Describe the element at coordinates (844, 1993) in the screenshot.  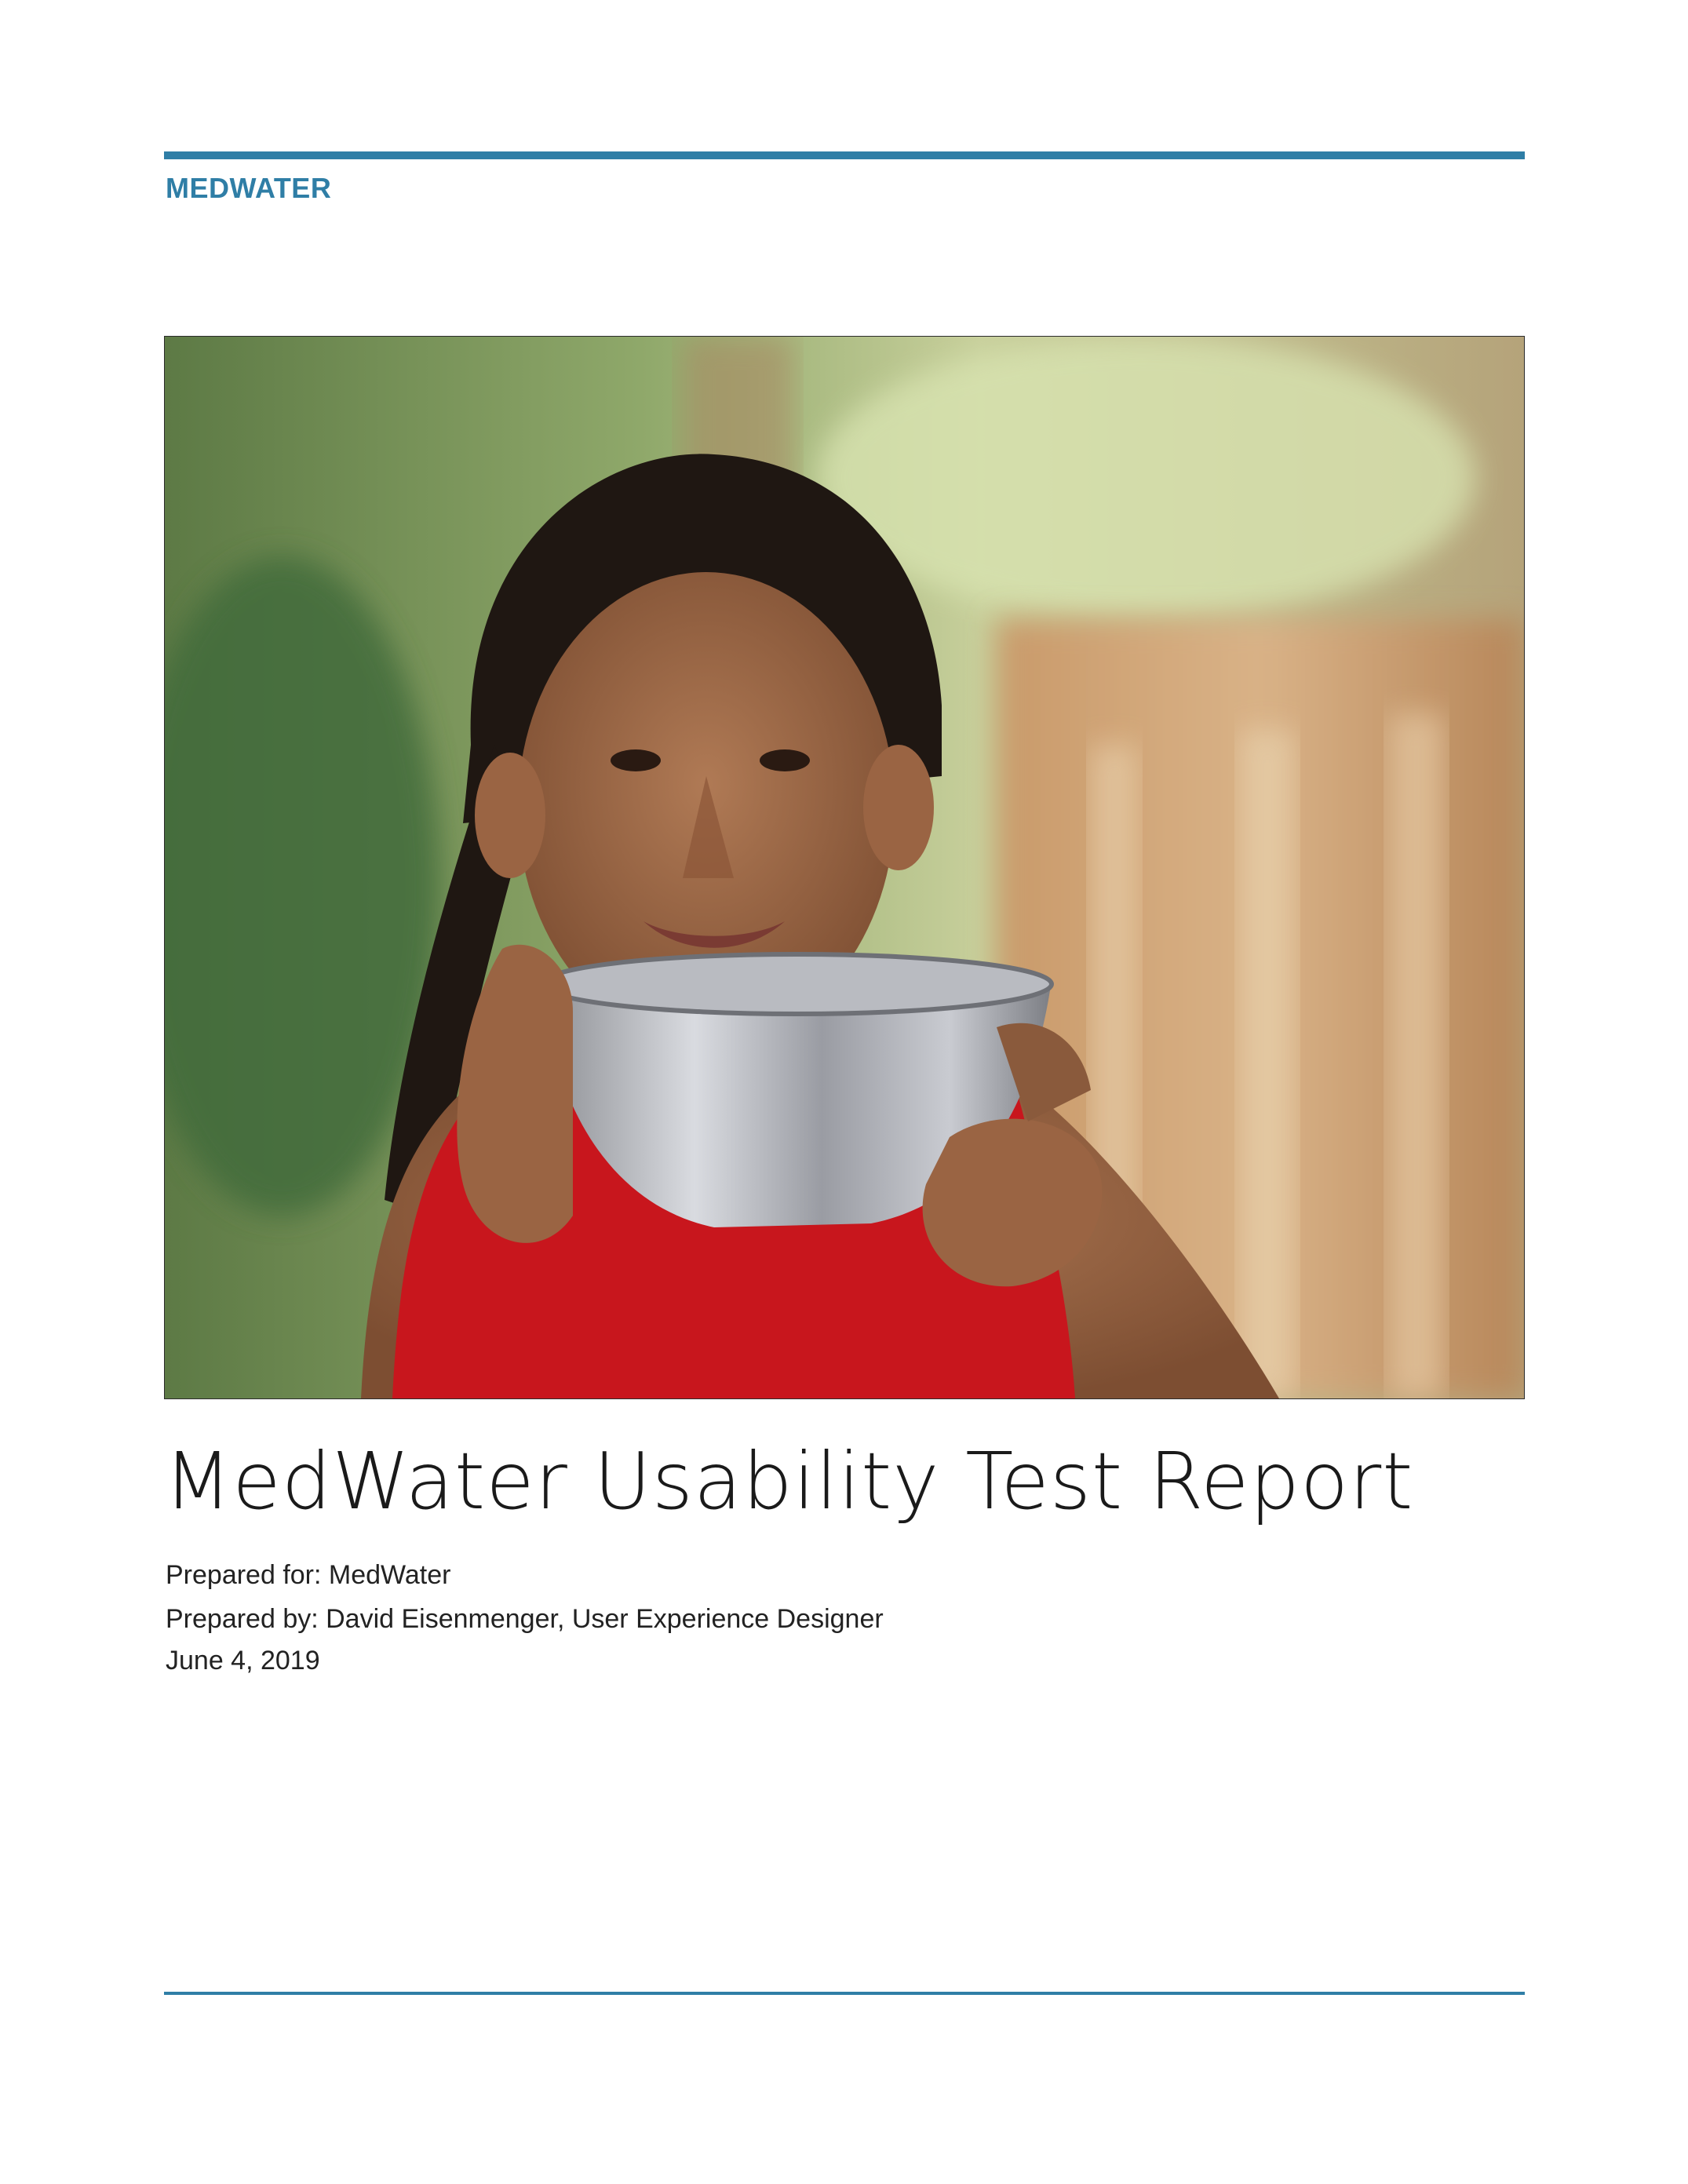
I see `footer-rule` at that location.